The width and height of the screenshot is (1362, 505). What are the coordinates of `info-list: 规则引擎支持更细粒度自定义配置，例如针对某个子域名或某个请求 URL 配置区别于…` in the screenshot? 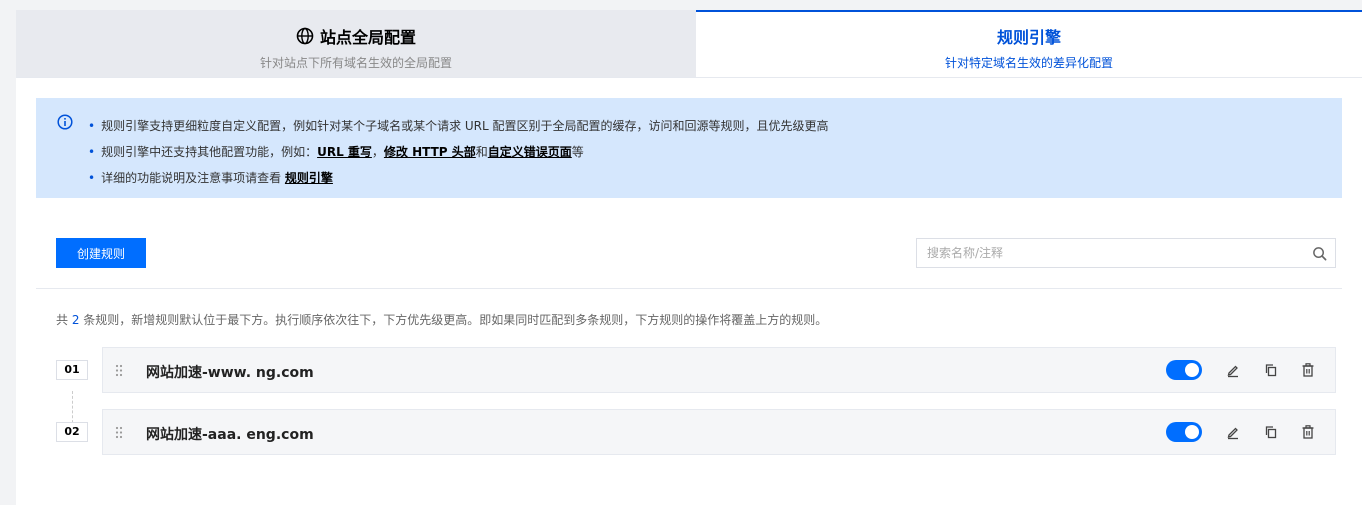 It's located at (458, 152).